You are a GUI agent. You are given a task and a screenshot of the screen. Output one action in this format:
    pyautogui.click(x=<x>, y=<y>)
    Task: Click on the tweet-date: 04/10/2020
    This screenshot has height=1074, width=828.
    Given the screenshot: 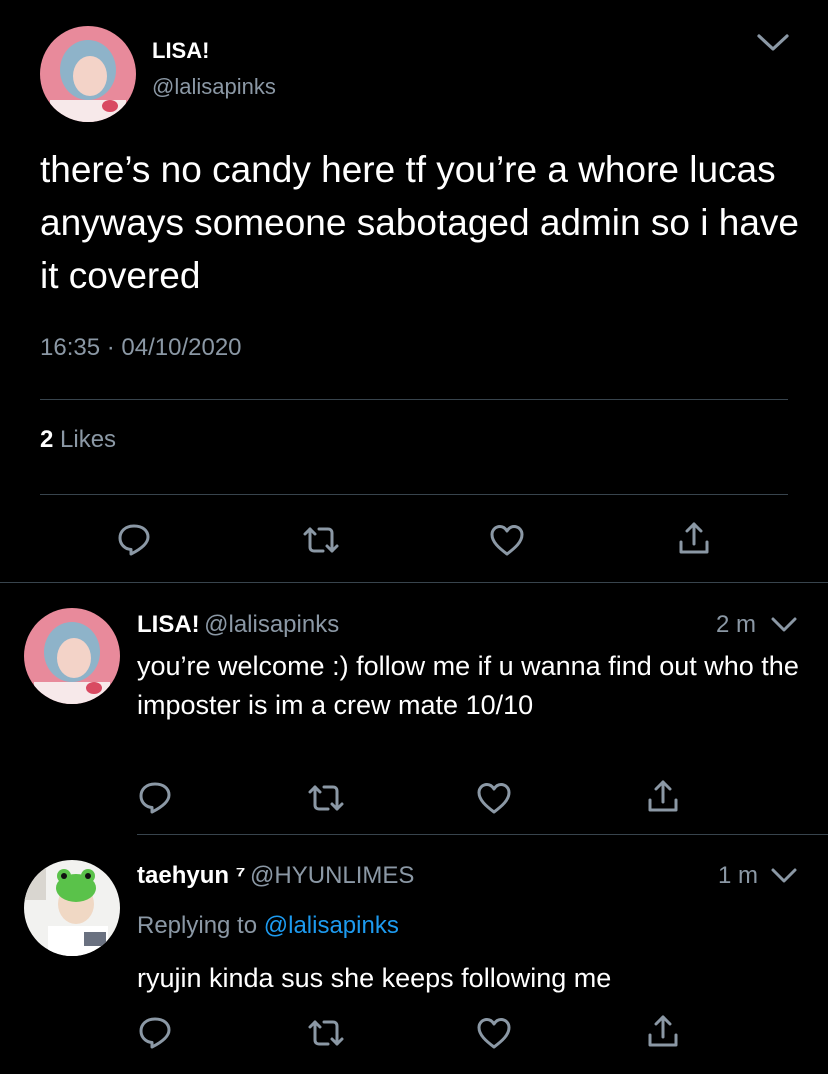 What is the action you would take?
    pyautogui.click(x=181, y=347)
    